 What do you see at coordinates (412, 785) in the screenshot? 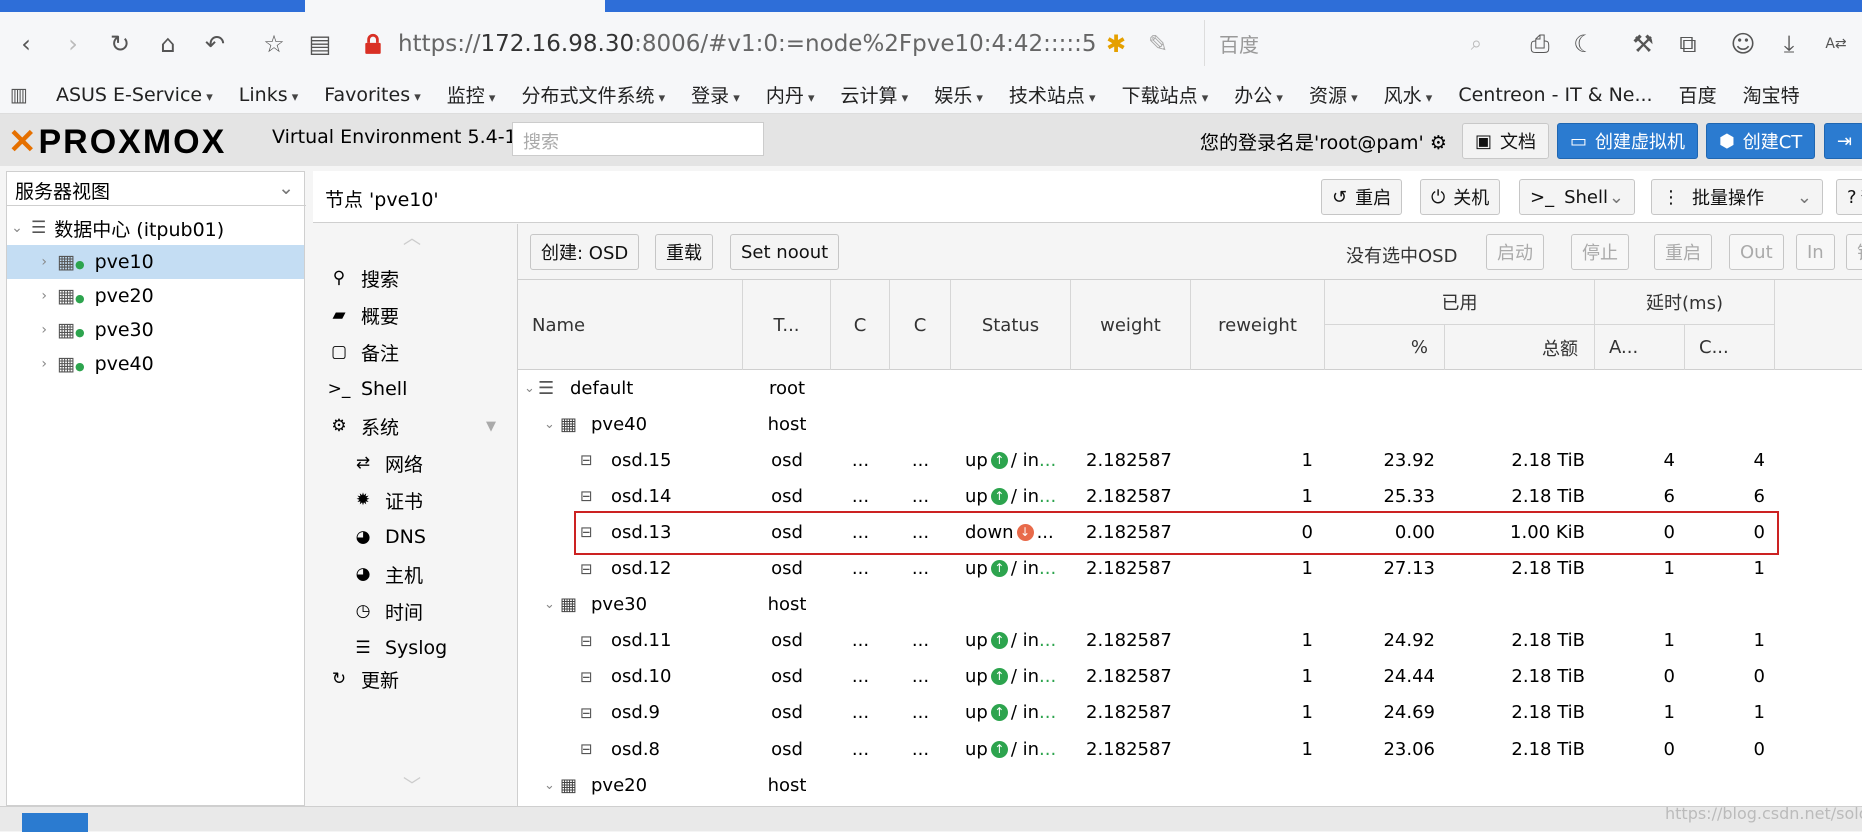
I see `scroll-down-icon: ﹀` at bounding box center [412, 785].